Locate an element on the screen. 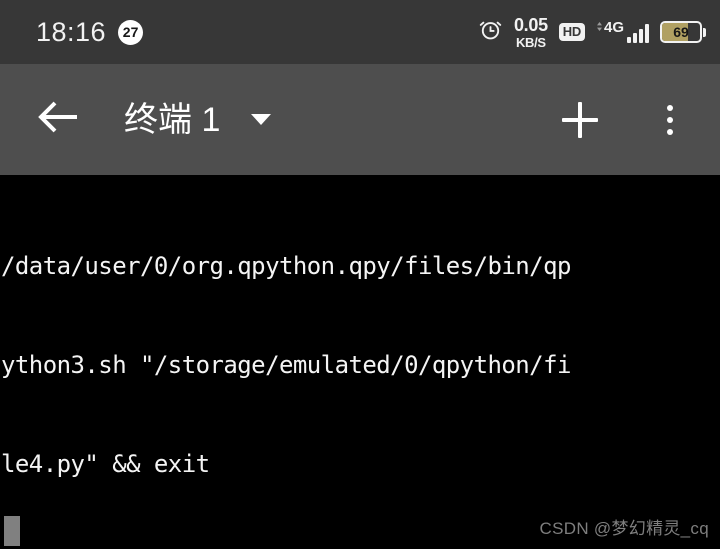 This screenshot has width=720, height=549. status-bar-clock: 18:16 is located at coordinates (71, 31).